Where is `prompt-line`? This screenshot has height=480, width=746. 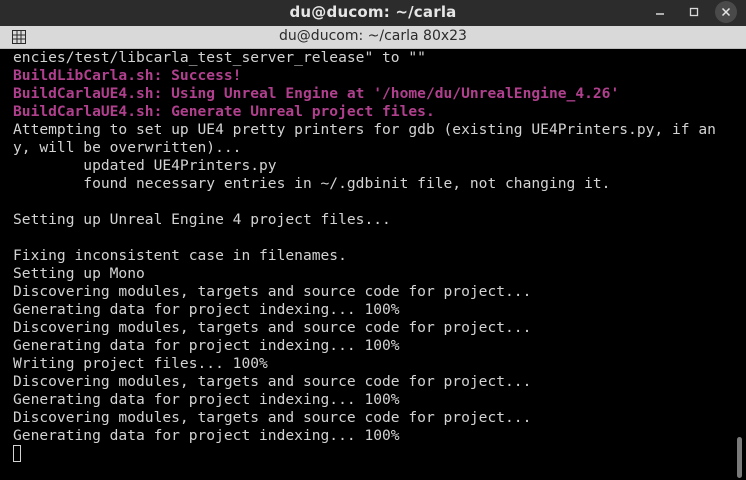 prompt-line is located at coordinates (373, 454).